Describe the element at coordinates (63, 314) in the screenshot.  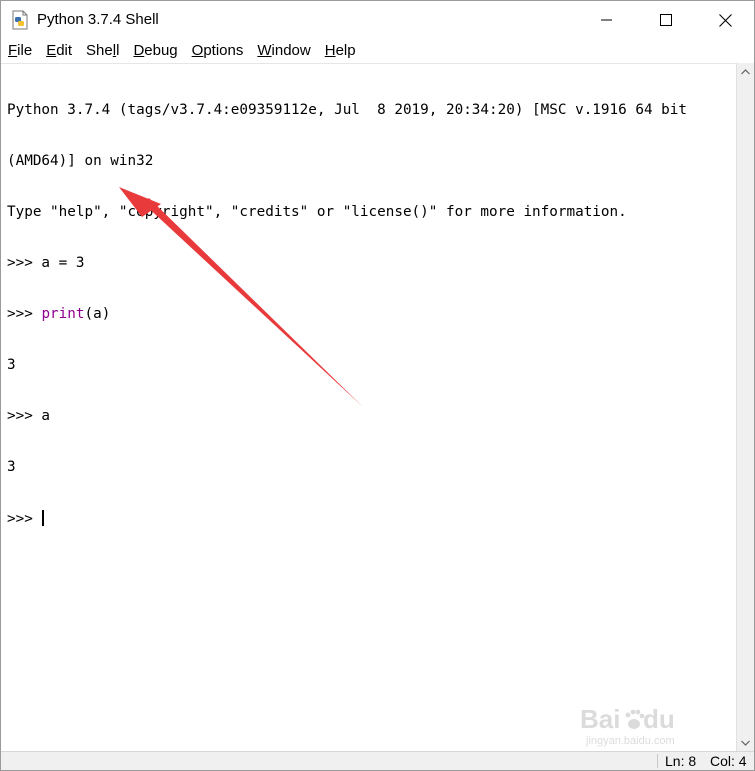
I see `print-keyword: print` at that location.